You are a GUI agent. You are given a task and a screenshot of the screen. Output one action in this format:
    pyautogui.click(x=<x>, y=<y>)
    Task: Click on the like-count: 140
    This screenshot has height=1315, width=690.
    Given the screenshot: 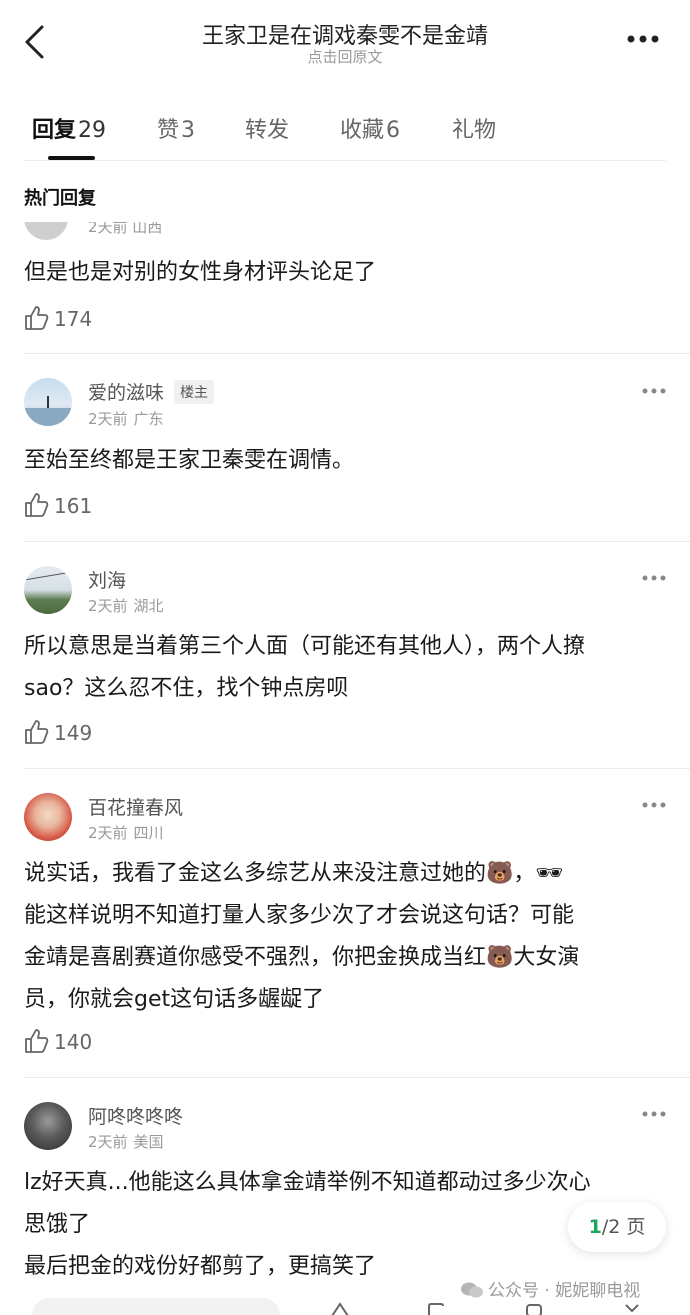 What is the action you would take?
    pyautogui.click(x=73, y=1042)
    